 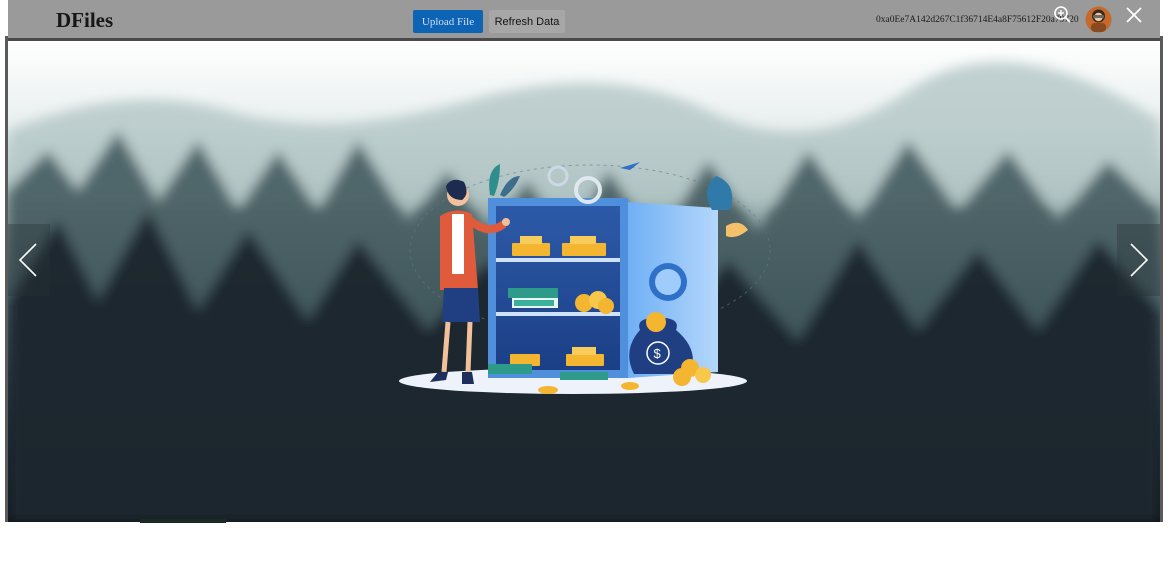 I want to click on next-image-button, so click(x=1138, y=260).